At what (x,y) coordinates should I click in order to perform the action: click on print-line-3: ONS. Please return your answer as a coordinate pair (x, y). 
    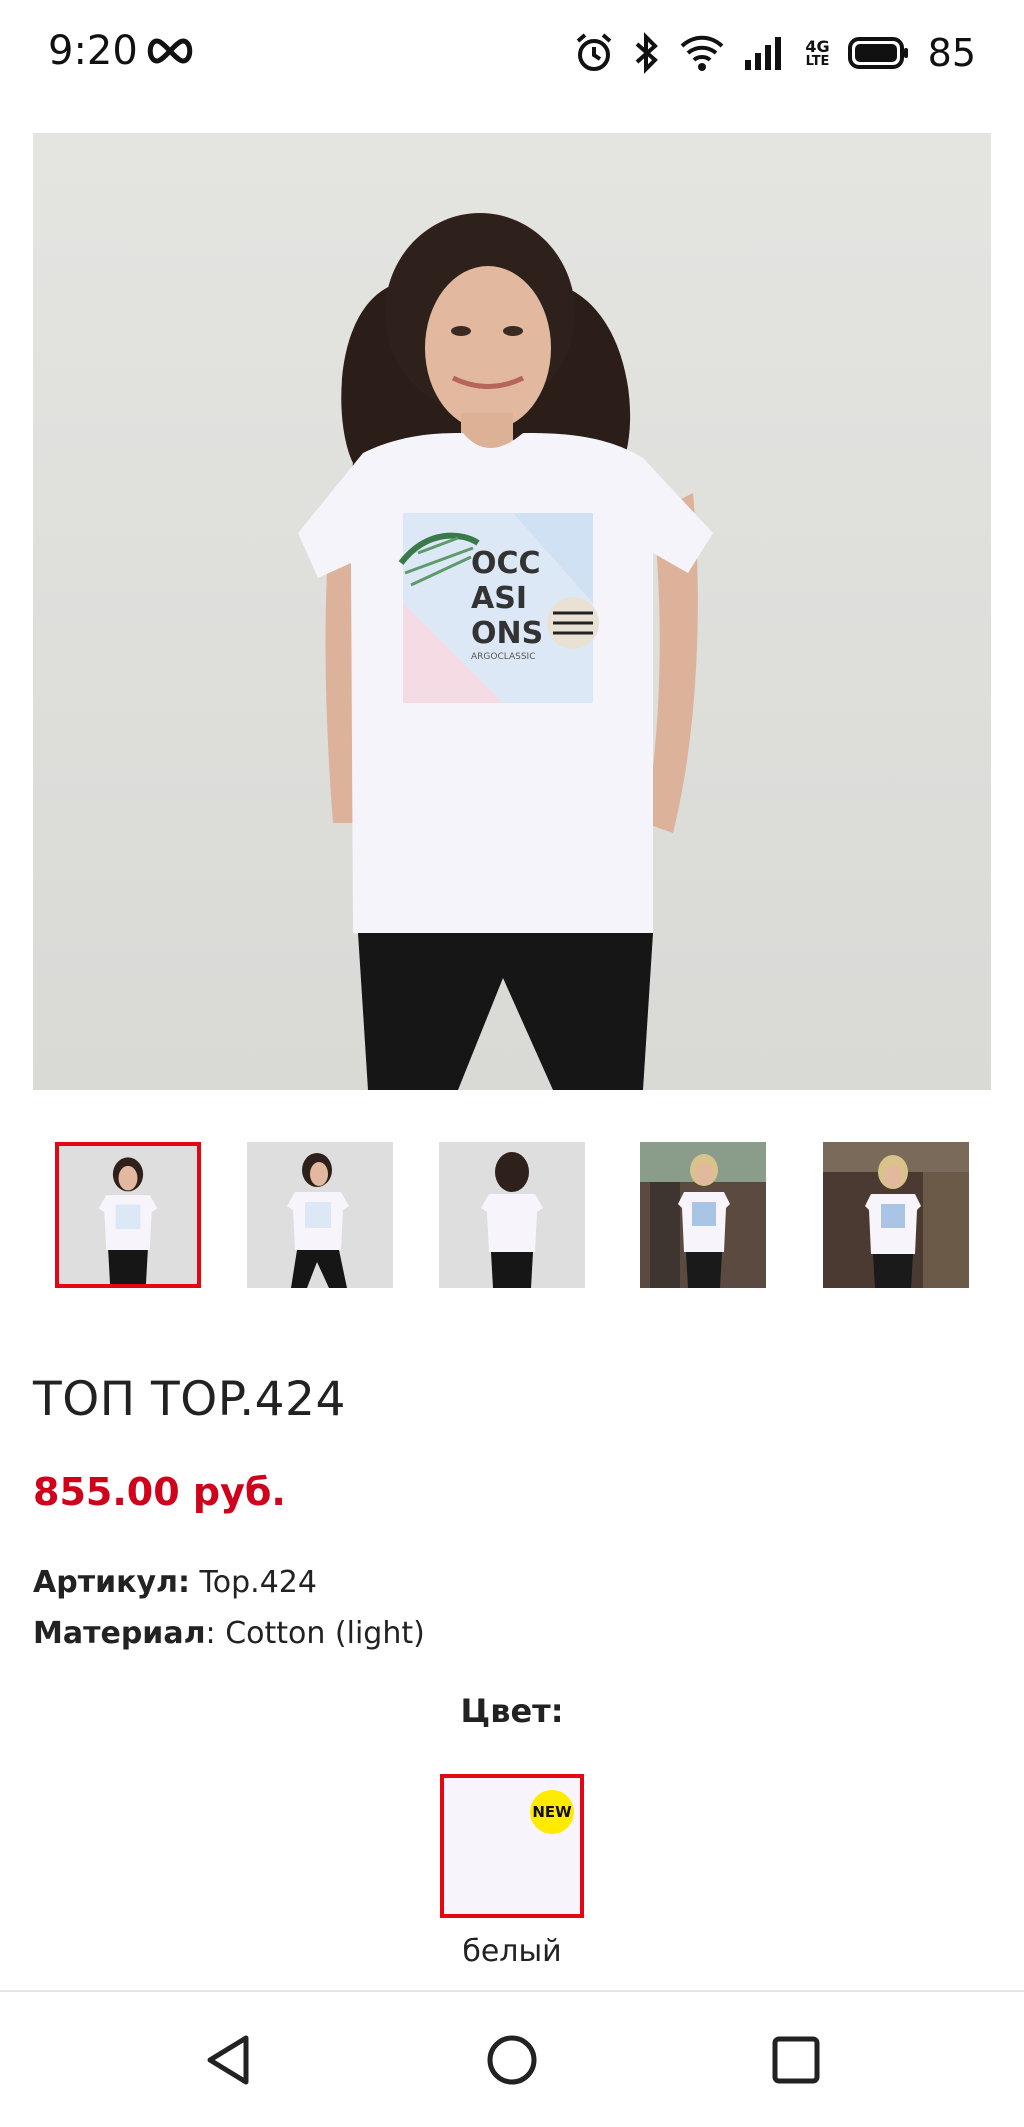
    Looking at the image, I should click on (507, 633).